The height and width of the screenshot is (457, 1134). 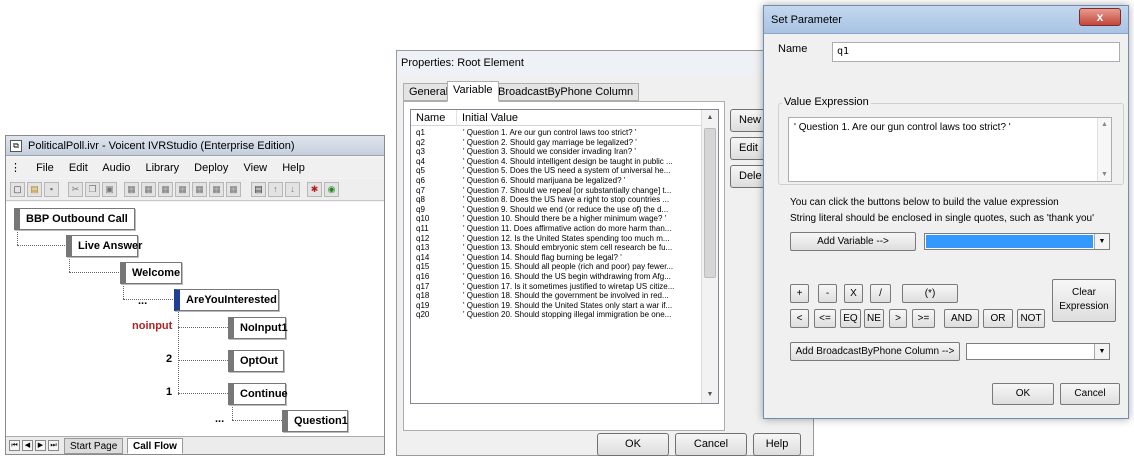 What do you see at coordinates (853, 241) in the screenshot?
I see `add-variable-button: Add Variable -->` at bounding box center [853, 241].